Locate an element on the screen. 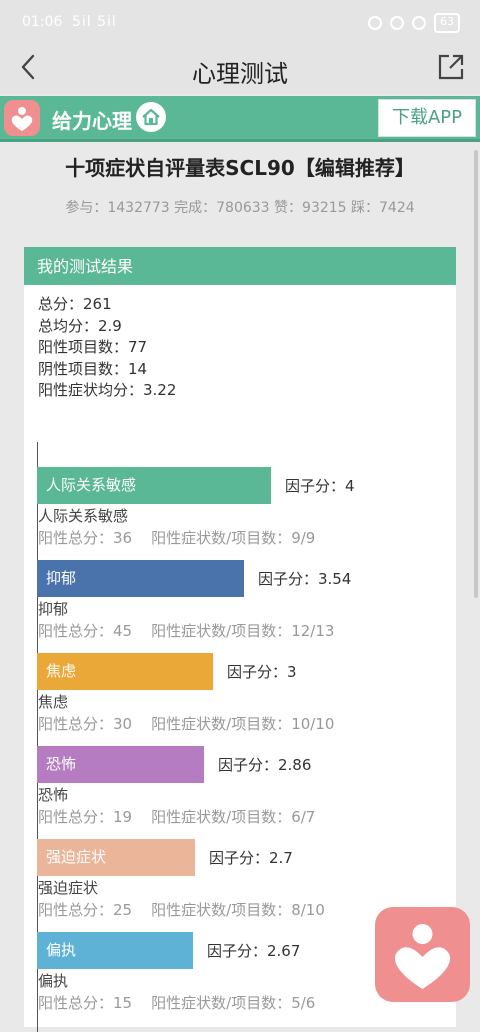 The height and width of the screenshot is (1032, 480). factor-name: 偏执 is located at coordinates (53, 981).